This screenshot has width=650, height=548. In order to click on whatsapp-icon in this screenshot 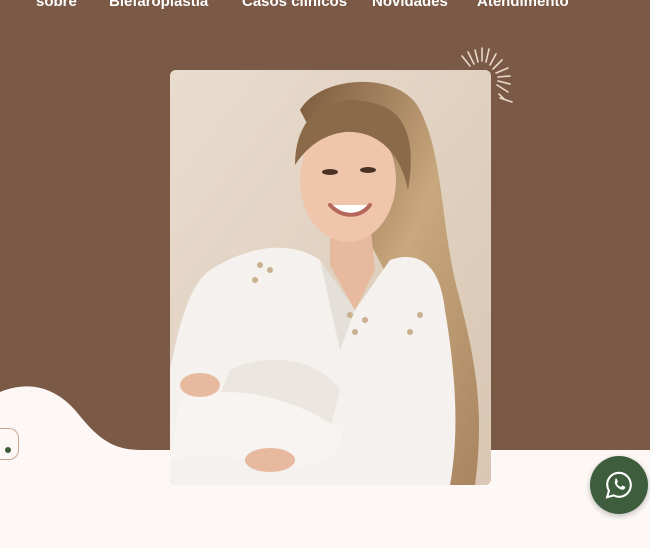, I will do `click(618, 485)`.